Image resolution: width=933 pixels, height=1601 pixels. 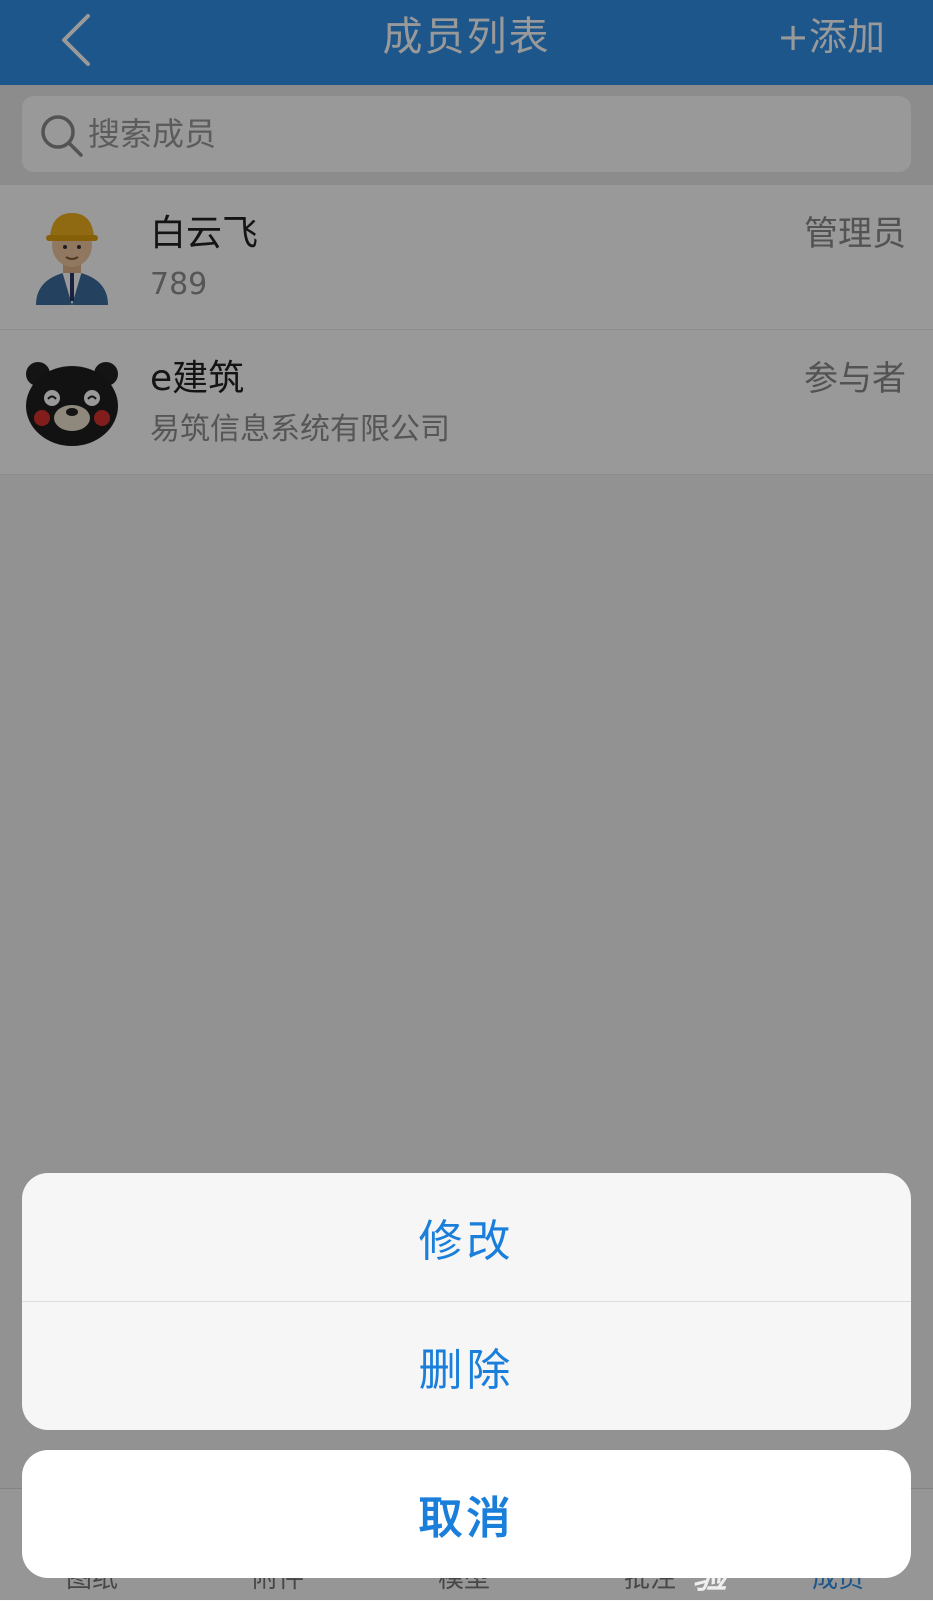 I want to click on edit-button: 修改, so click(x=466, y=1237).